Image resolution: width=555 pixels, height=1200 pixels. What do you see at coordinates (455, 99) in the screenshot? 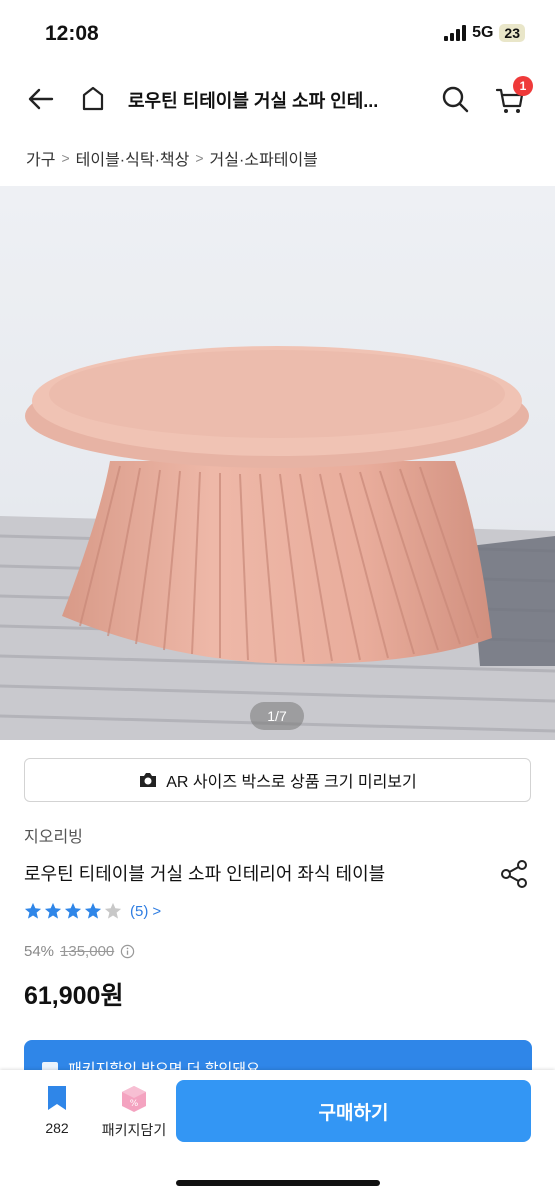
I see `search-icon` at bounding box center [455, 99].